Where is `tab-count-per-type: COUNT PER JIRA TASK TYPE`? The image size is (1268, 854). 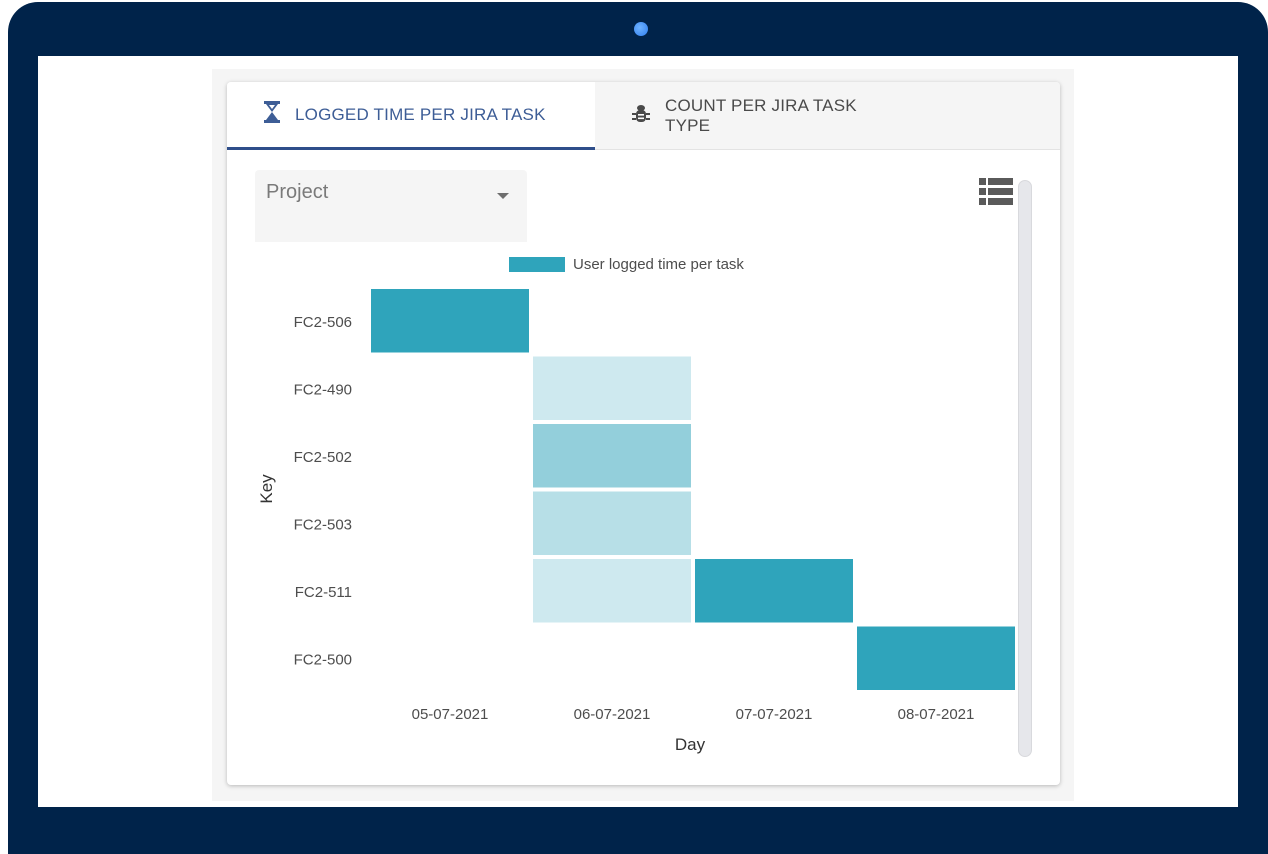 tab-count-per-type: COUNT PER JIRA TASK TYPE is located at coordinates (745, 116).